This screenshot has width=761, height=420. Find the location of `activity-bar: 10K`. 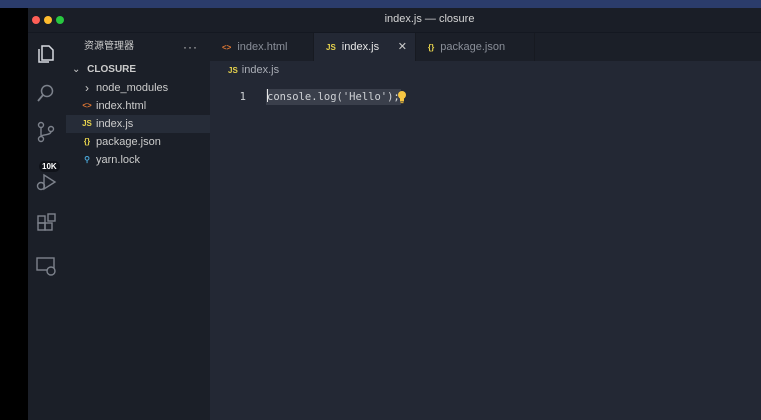

activity-bar: 10K is located at coordinates (47, 226).